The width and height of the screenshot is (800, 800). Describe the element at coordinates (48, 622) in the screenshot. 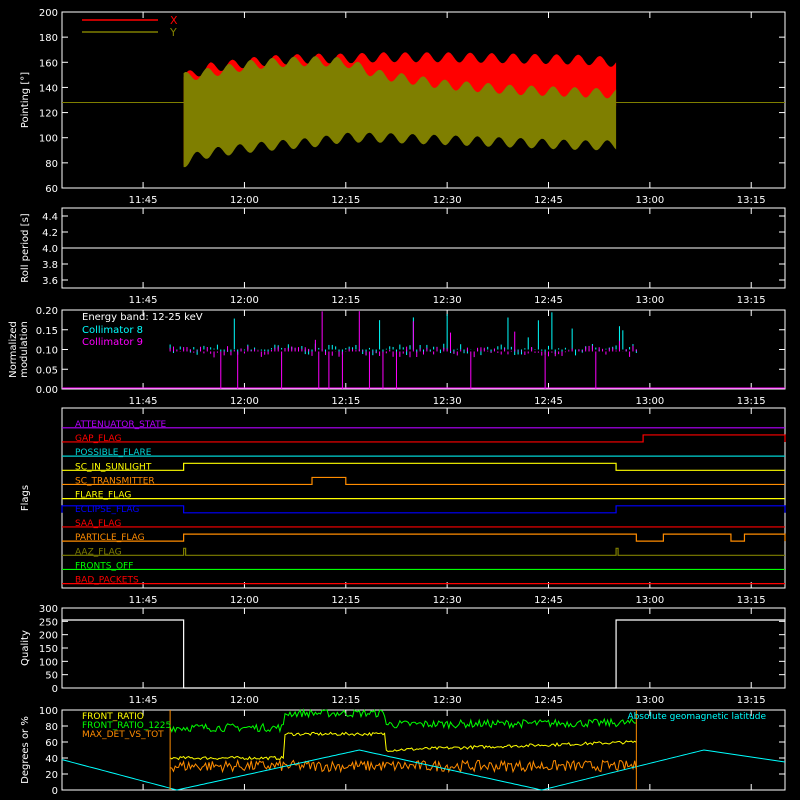

I see `ytick-label-quality: 250` at that location.